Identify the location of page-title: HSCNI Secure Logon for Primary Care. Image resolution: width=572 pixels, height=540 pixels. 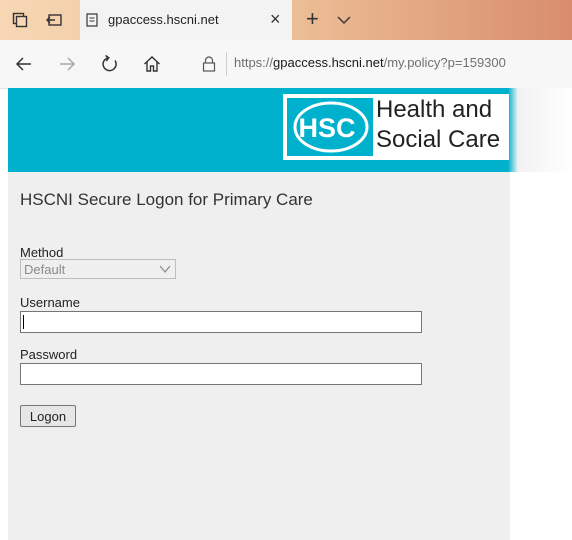
(166, 199).